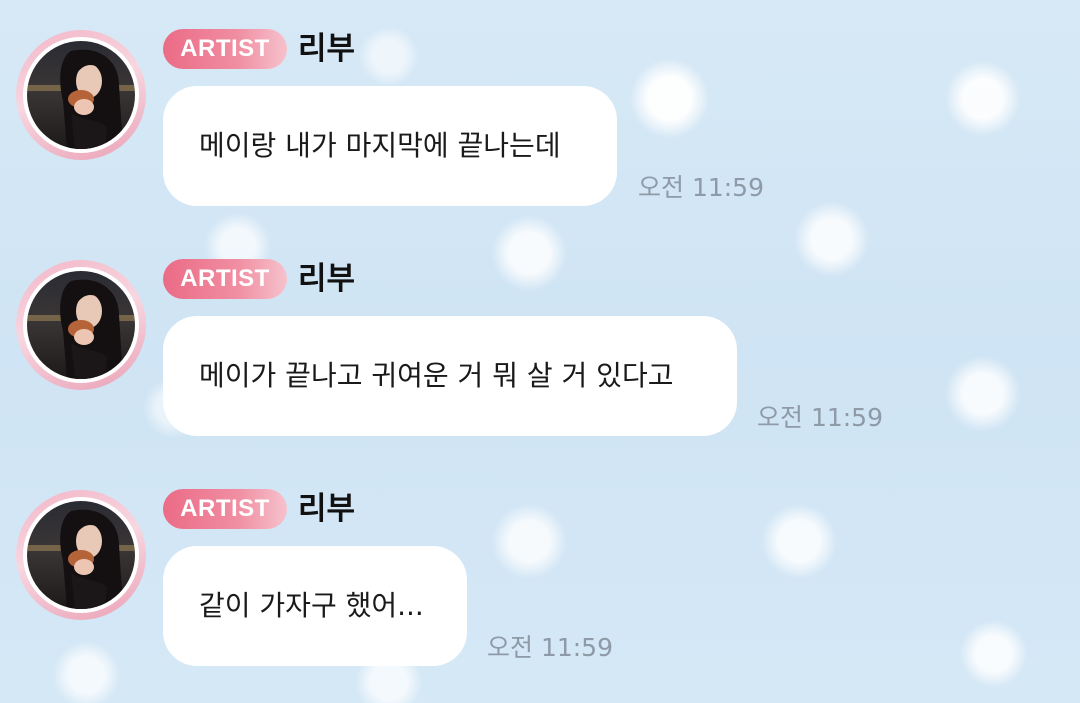  What do you see at coordinates (390, 146) in the screenshot?
I see `message-bubble: 메이랑 내가 마지막에 끝나는데` at bounding box center [390, 146].